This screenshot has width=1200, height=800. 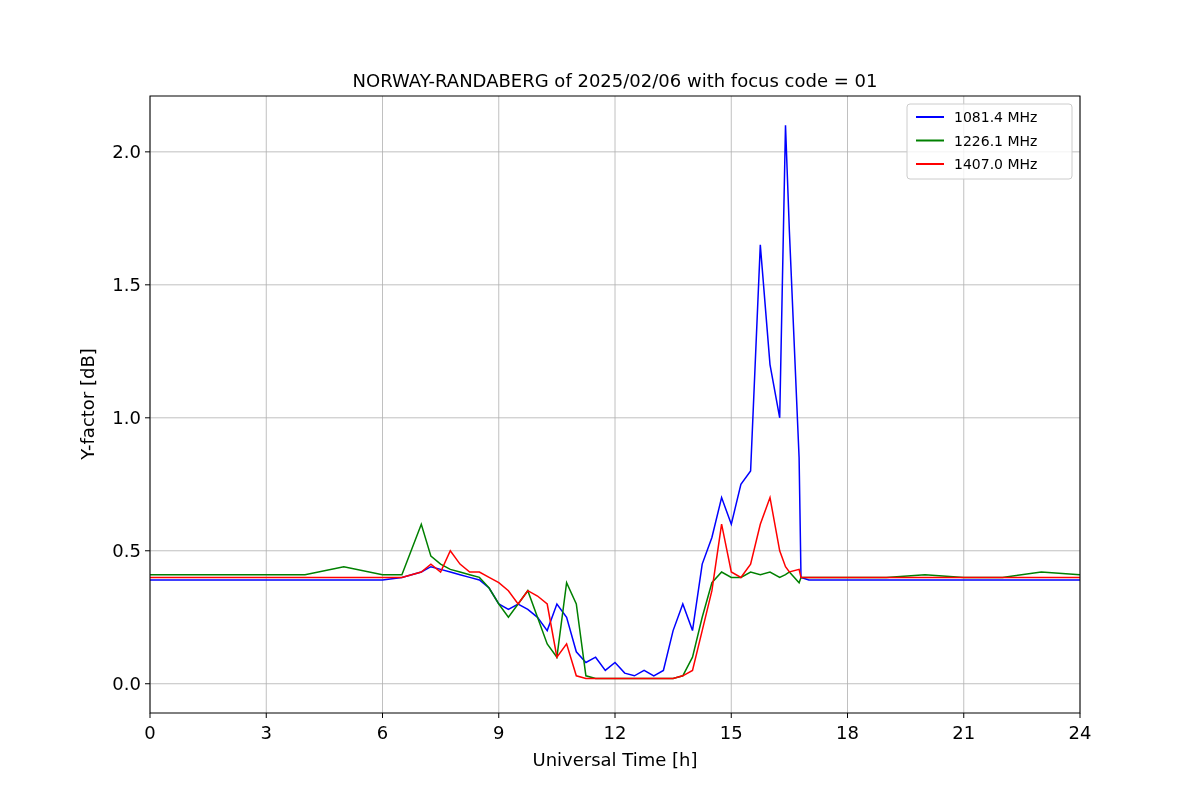 I want to click on x-tick-label: 9, so click(x=499, y=732).